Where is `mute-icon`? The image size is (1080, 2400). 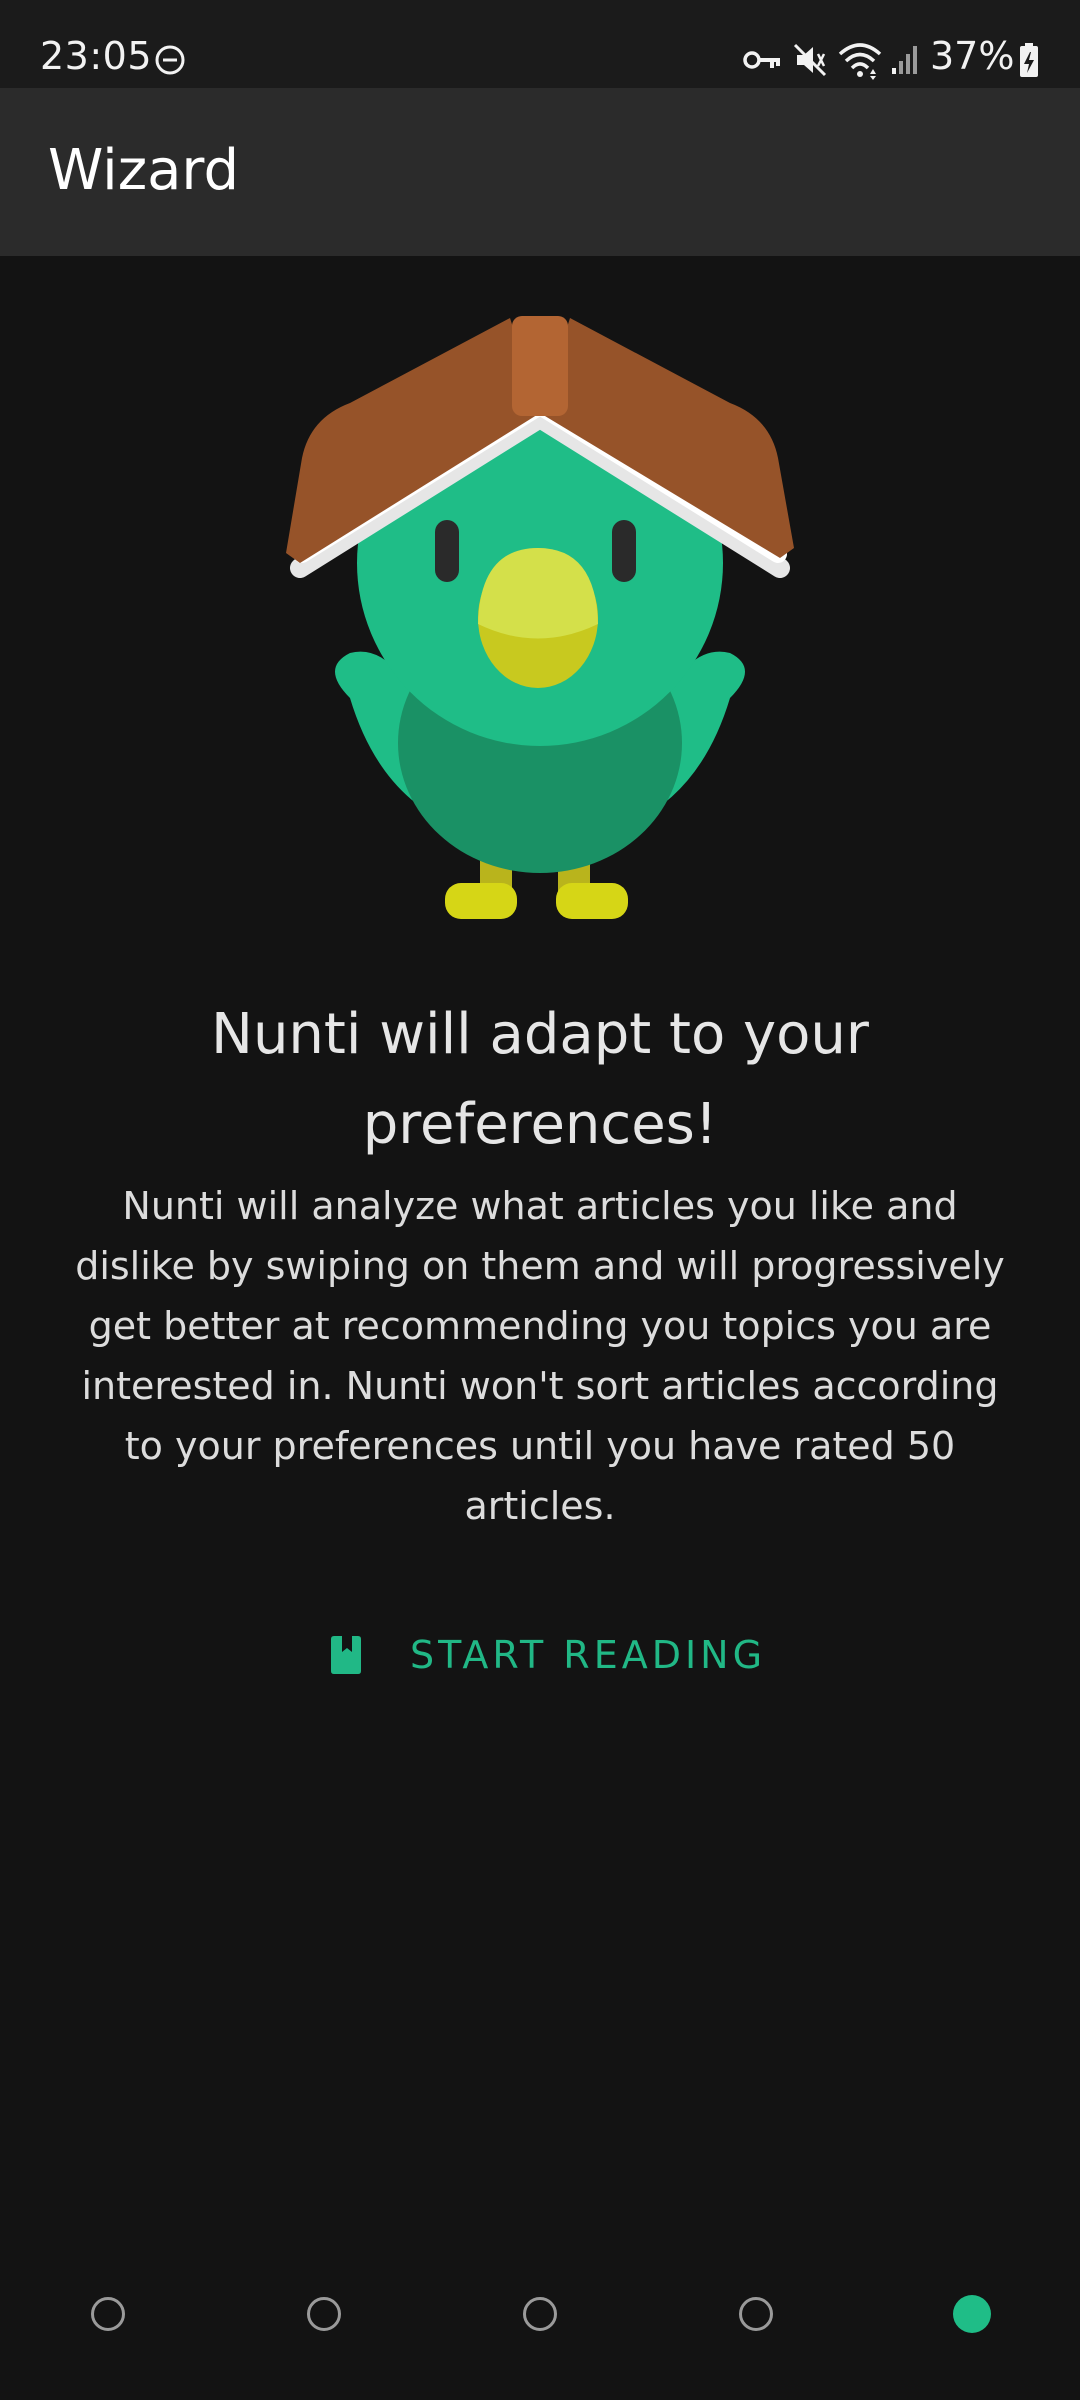
mute-icon is located at coordinates (810, 60).